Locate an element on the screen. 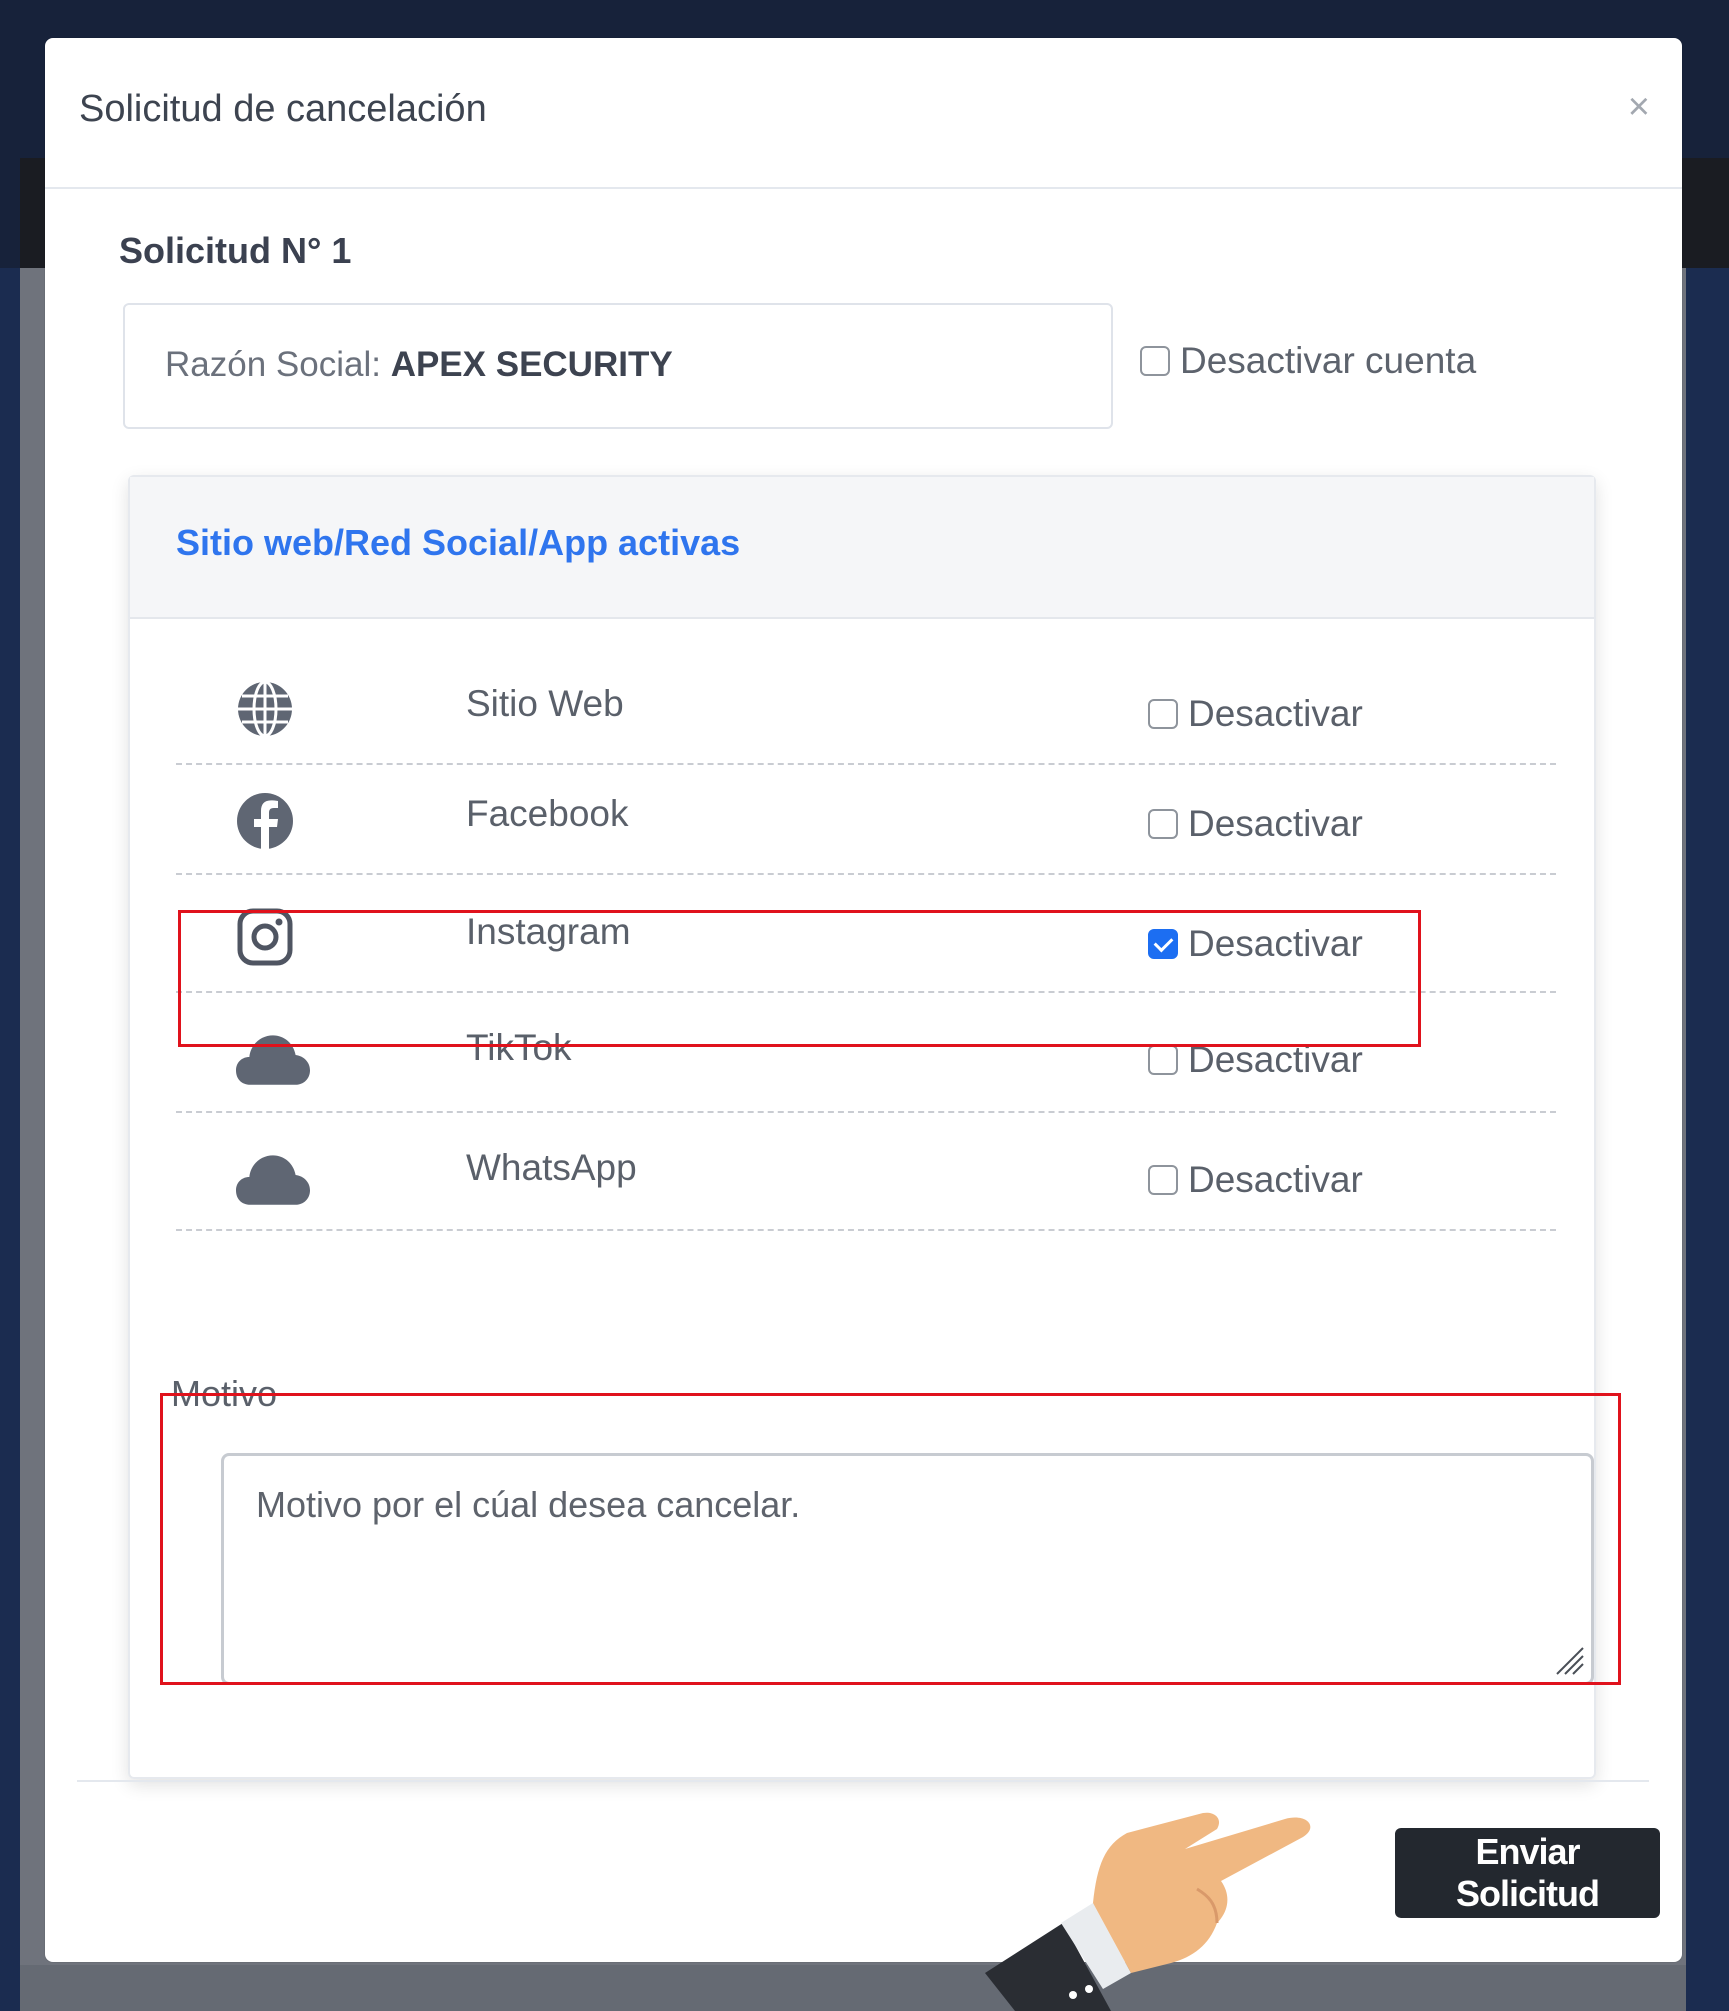 The height and width of the screenshot is (2011, 1729). globe-icon is located at coordinates (265, 709).